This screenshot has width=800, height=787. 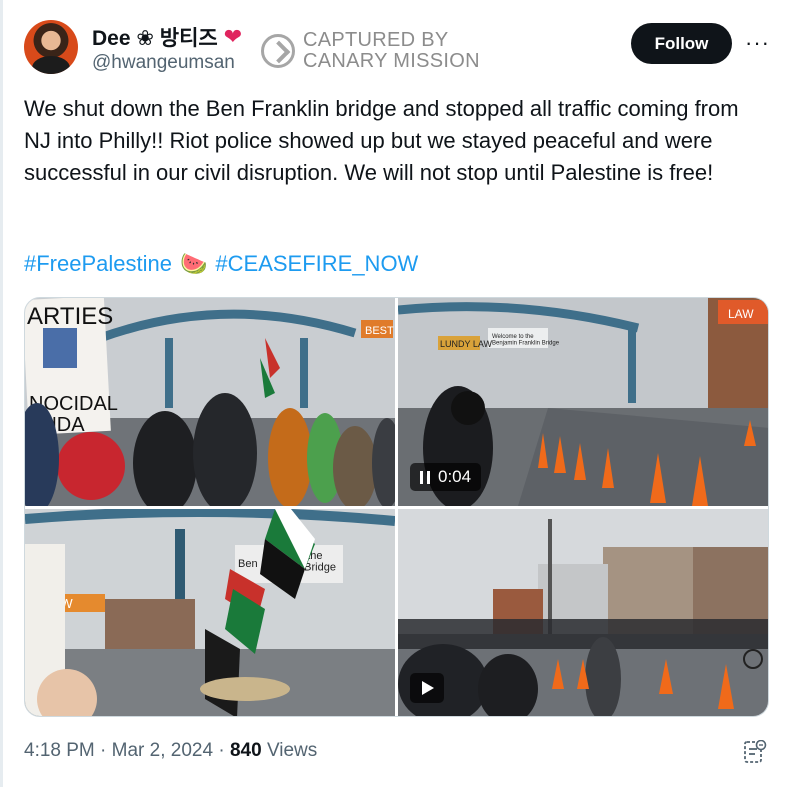 I want to click on billboard-text: LUNDY LAW, so click(x=466, y=344).